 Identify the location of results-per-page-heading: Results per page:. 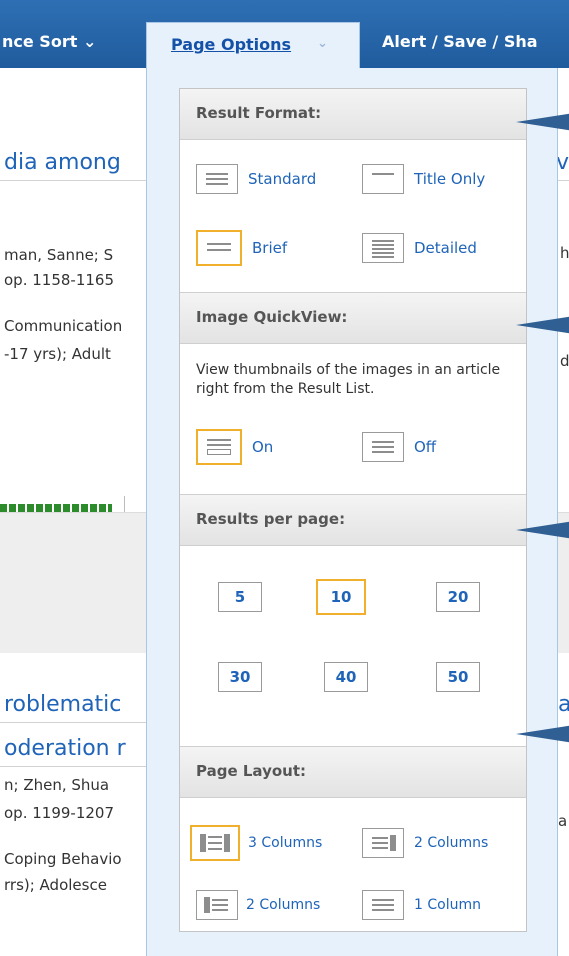
(353, 520).